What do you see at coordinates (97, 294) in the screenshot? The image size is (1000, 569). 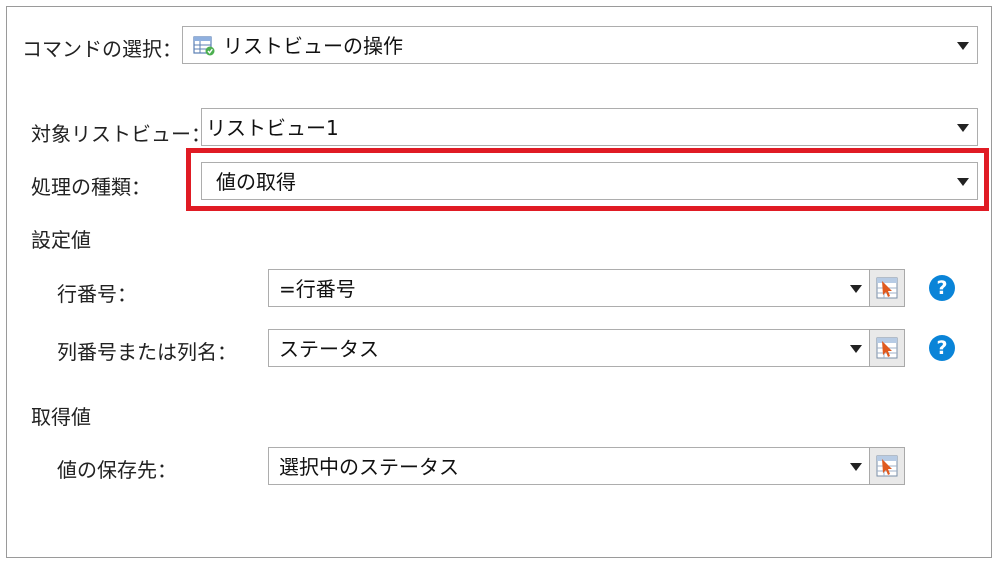 I see `row-number-label: 行番号：` at bounding box center [97, 294].